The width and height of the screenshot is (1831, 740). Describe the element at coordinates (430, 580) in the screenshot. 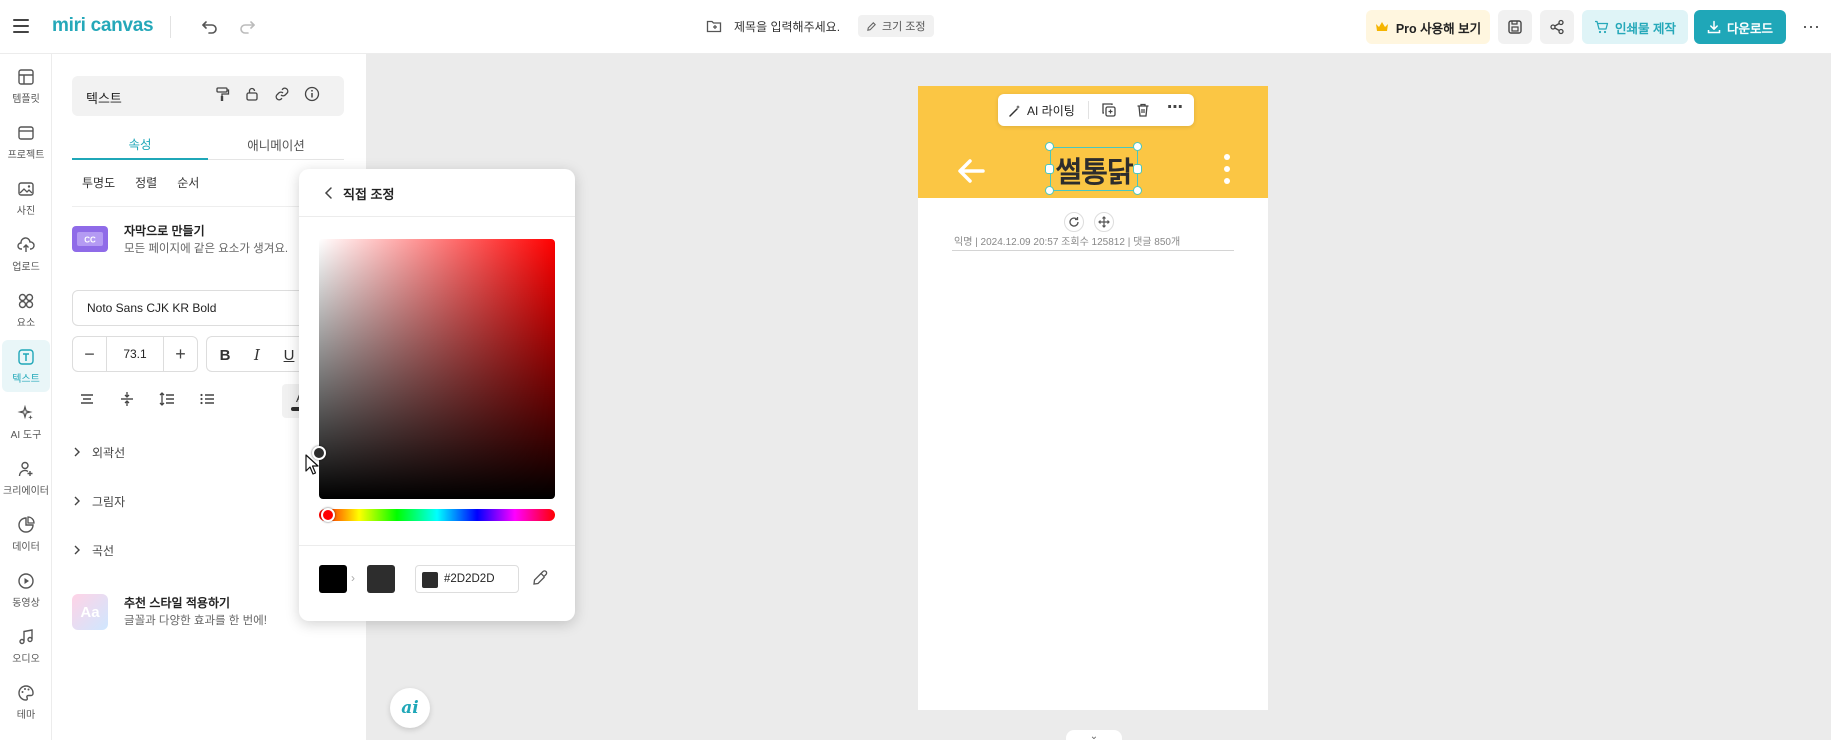

I see `hex-color-swatch` at that location.